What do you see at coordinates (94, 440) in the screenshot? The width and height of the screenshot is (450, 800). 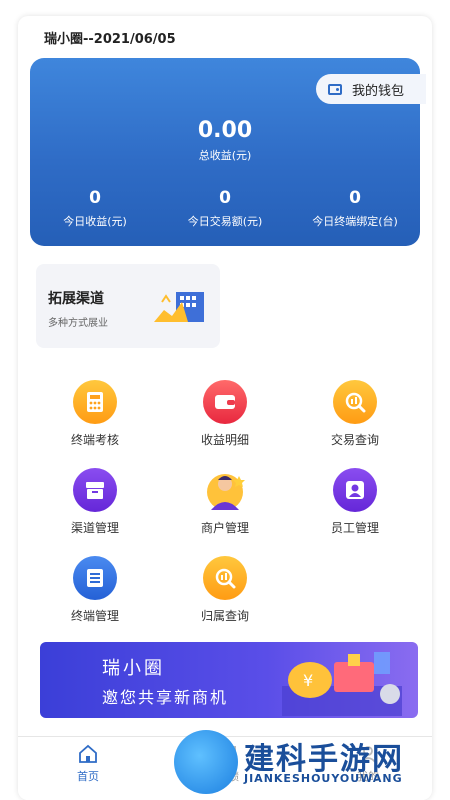 I see `menu-label: 终端考核` at bounding box center [94, 440].